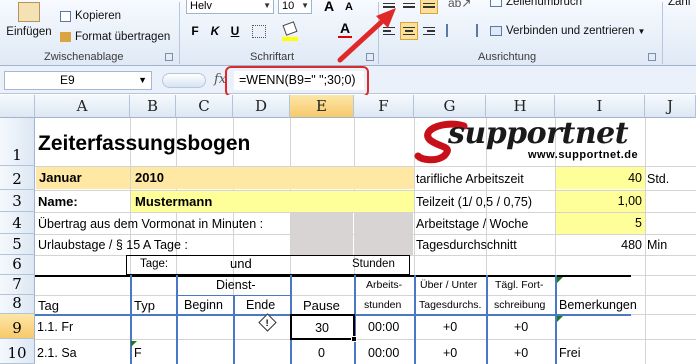 This screenshot has height=364, width=696. I want to click on tagesdurch-value: 480, so click(631, 245).